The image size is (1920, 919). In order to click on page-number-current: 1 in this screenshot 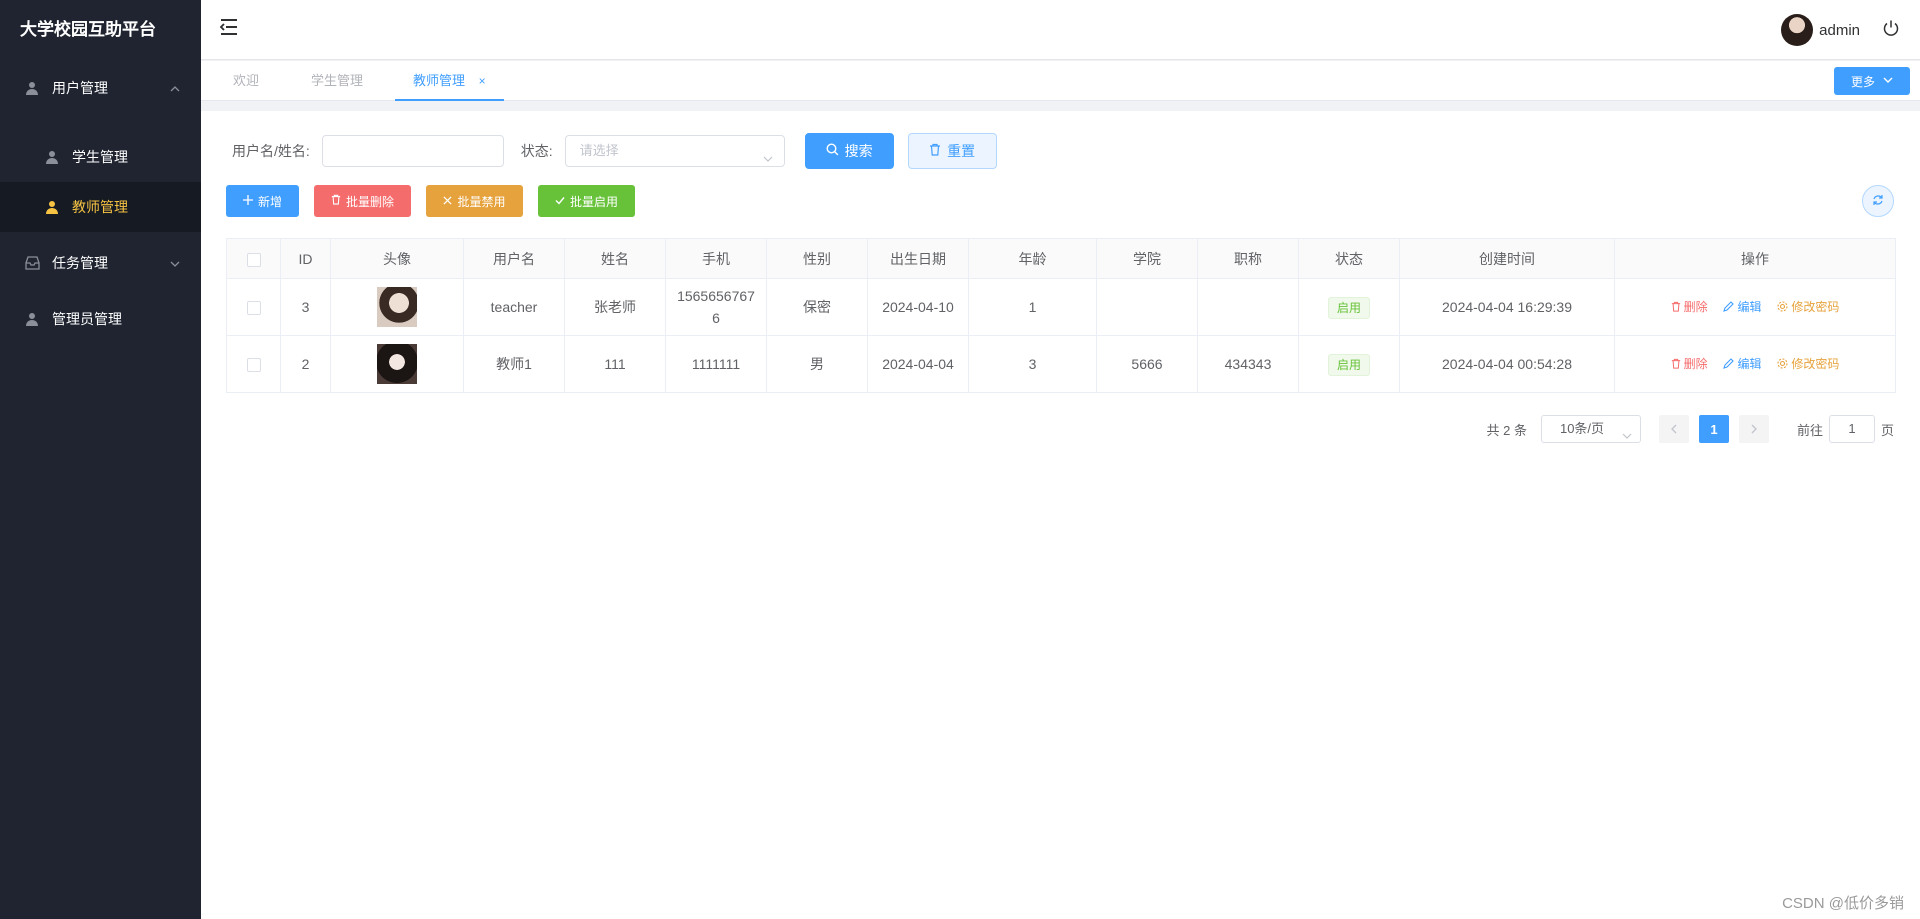, I will do `click(1713, 429)`.